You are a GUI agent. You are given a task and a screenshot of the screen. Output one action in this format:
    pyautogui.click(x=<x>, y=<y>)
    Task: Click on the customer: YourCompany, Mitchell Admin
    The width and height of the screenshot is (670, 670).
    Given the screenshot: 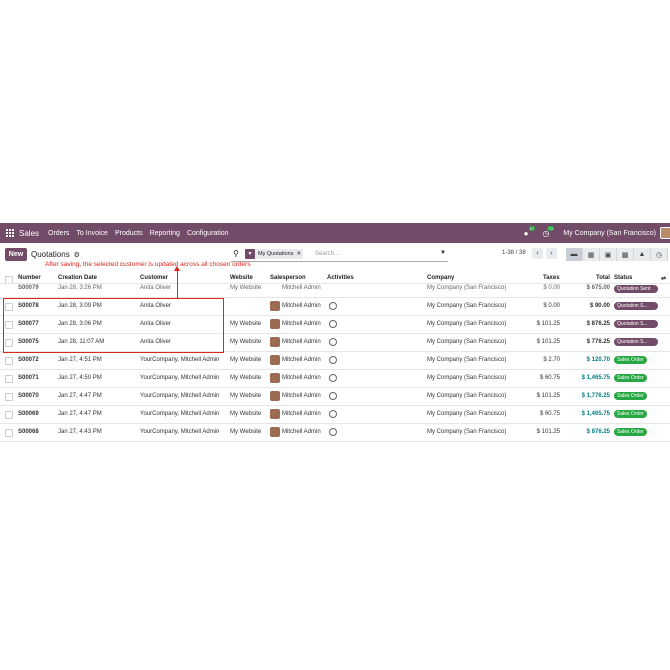 What is the action you would take?
    pyautogui.click(x=180, y=432)
    